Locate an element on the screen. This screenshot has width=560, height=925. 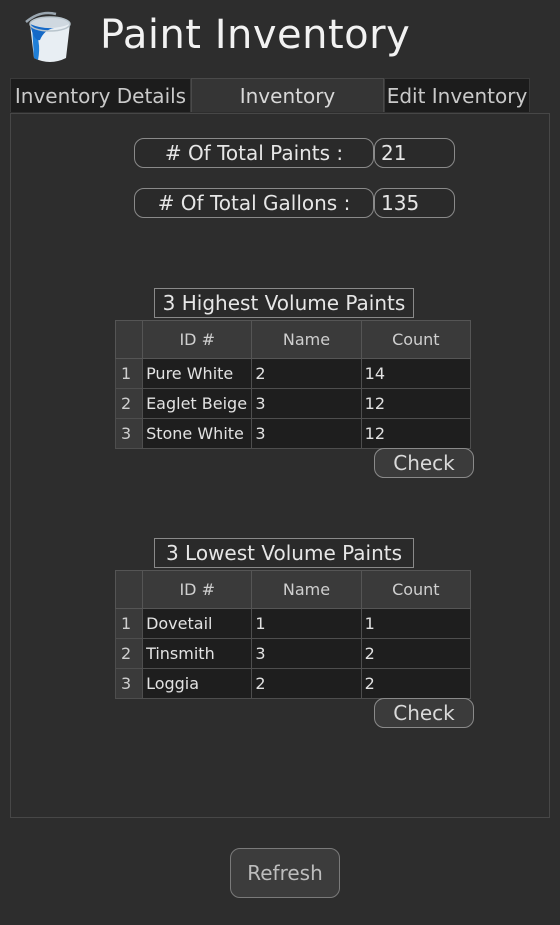
cell-count: 1 is located at coordinates (416, 623).